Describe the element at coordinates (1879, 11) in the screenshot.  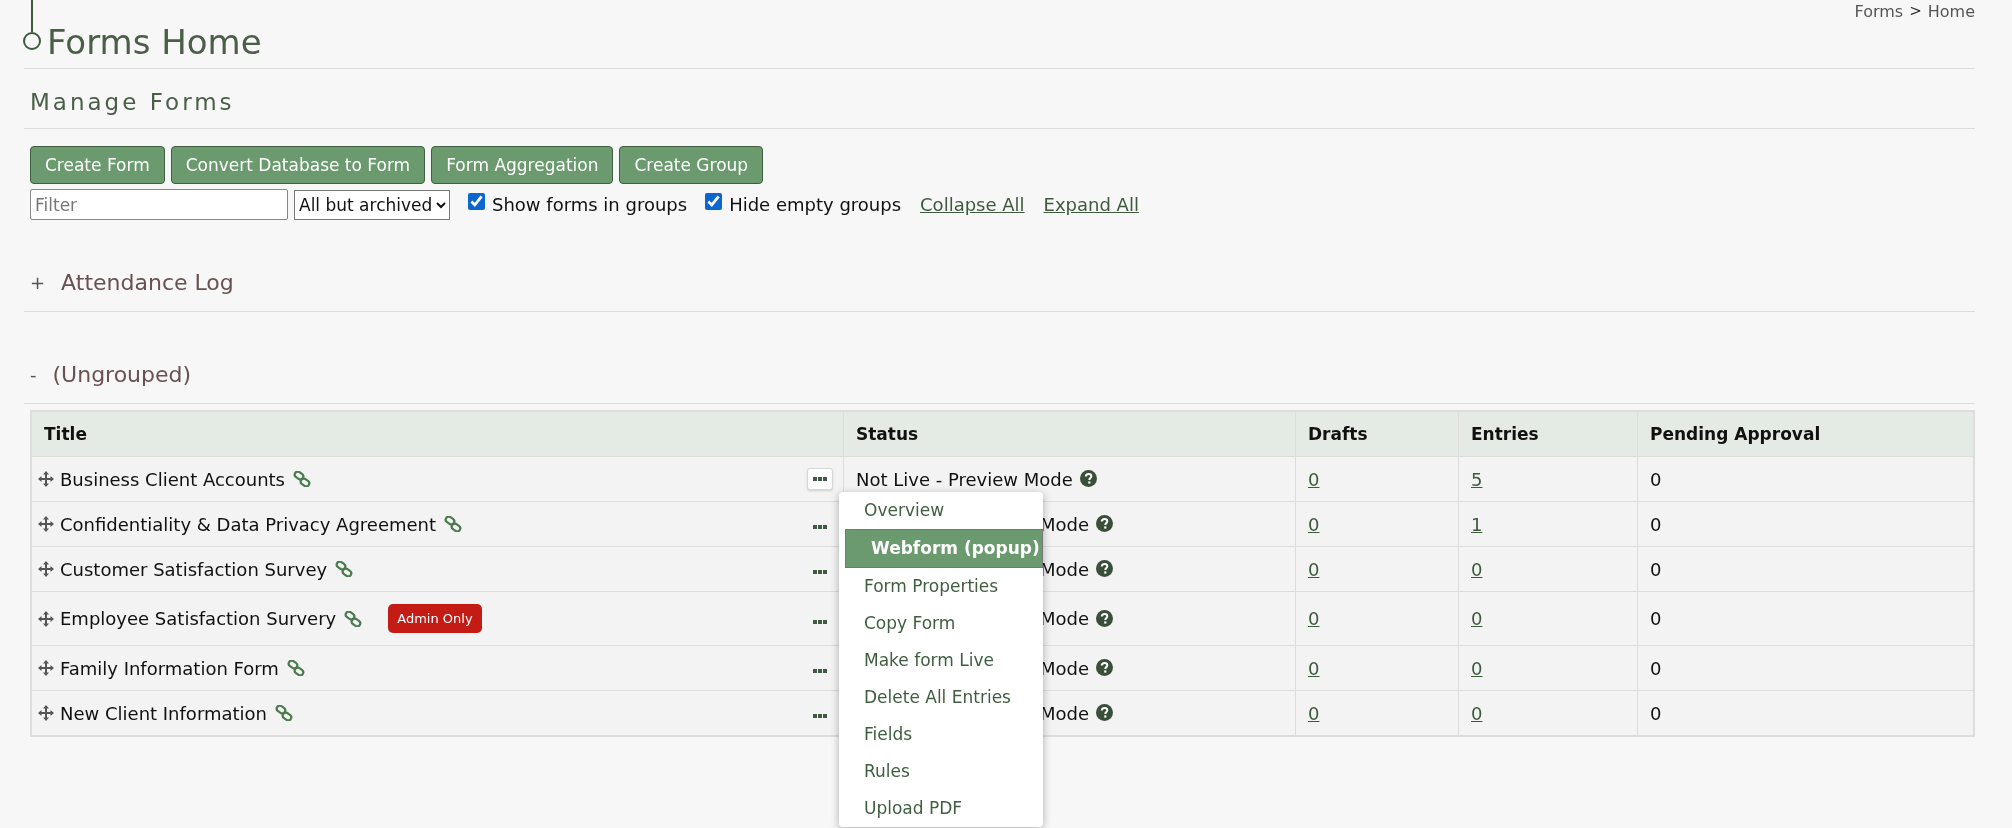
I see `breadcrumb-link: Forms` at that location.